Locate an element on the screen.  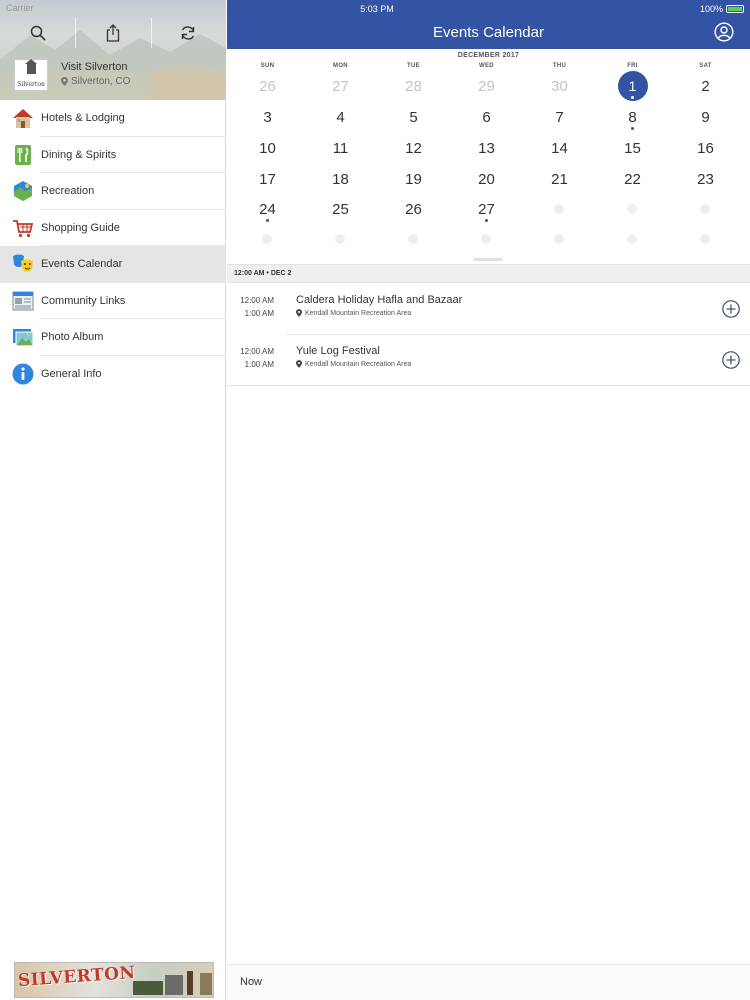
calendar-day: 14 is located at coordinates (559, 148).